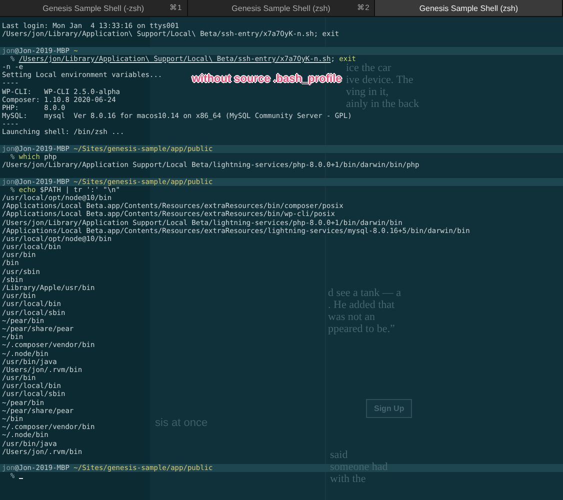 This screenshot has height=500, width=563. What do you see at coordinates (469, 8) in the screenshot?
I see `terminal-tab: Genesis Sample Shell (zsh)` at bounding box center [469, 8].